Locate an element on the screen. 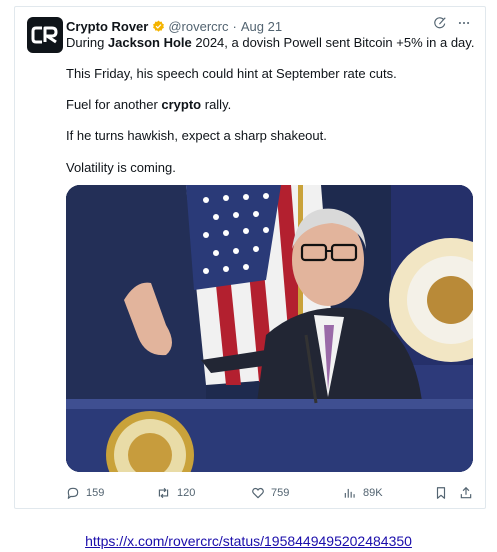 This screenshot has height=552, width=497. author-name: Crypto Rover is located at coordinates (107, 26).